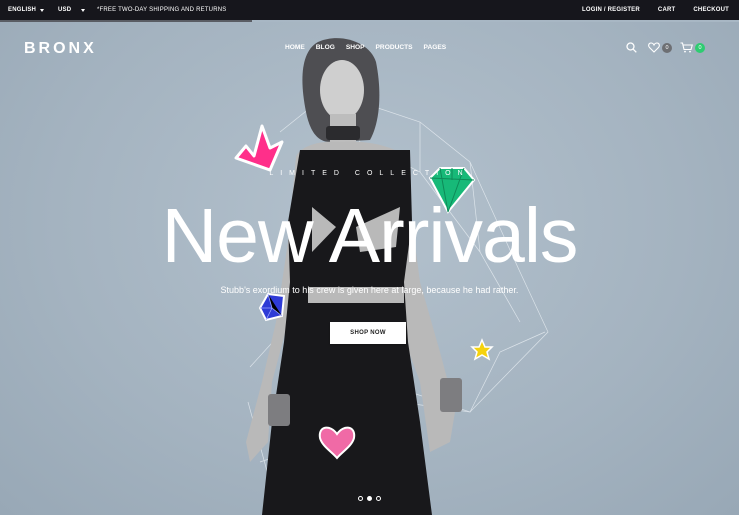 This screenshot has height=515, width=739. What do you see at coordinates (355, 47) in the screenshot?
I see `nav-item-shop: SHOP` at bounding box center [355, 47].